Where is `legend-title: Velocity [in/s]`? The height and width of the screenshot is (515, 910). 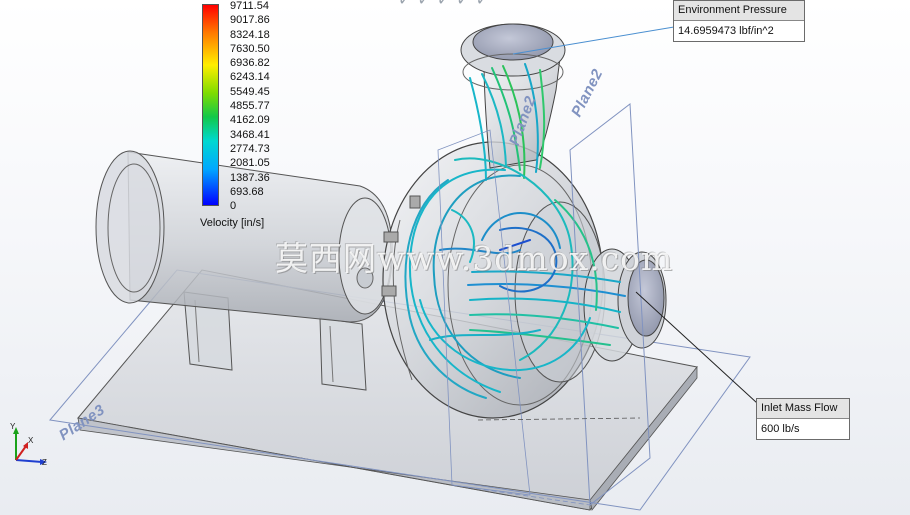 legend-title: Velocity [in/s] is located at coordinates (232, 223).